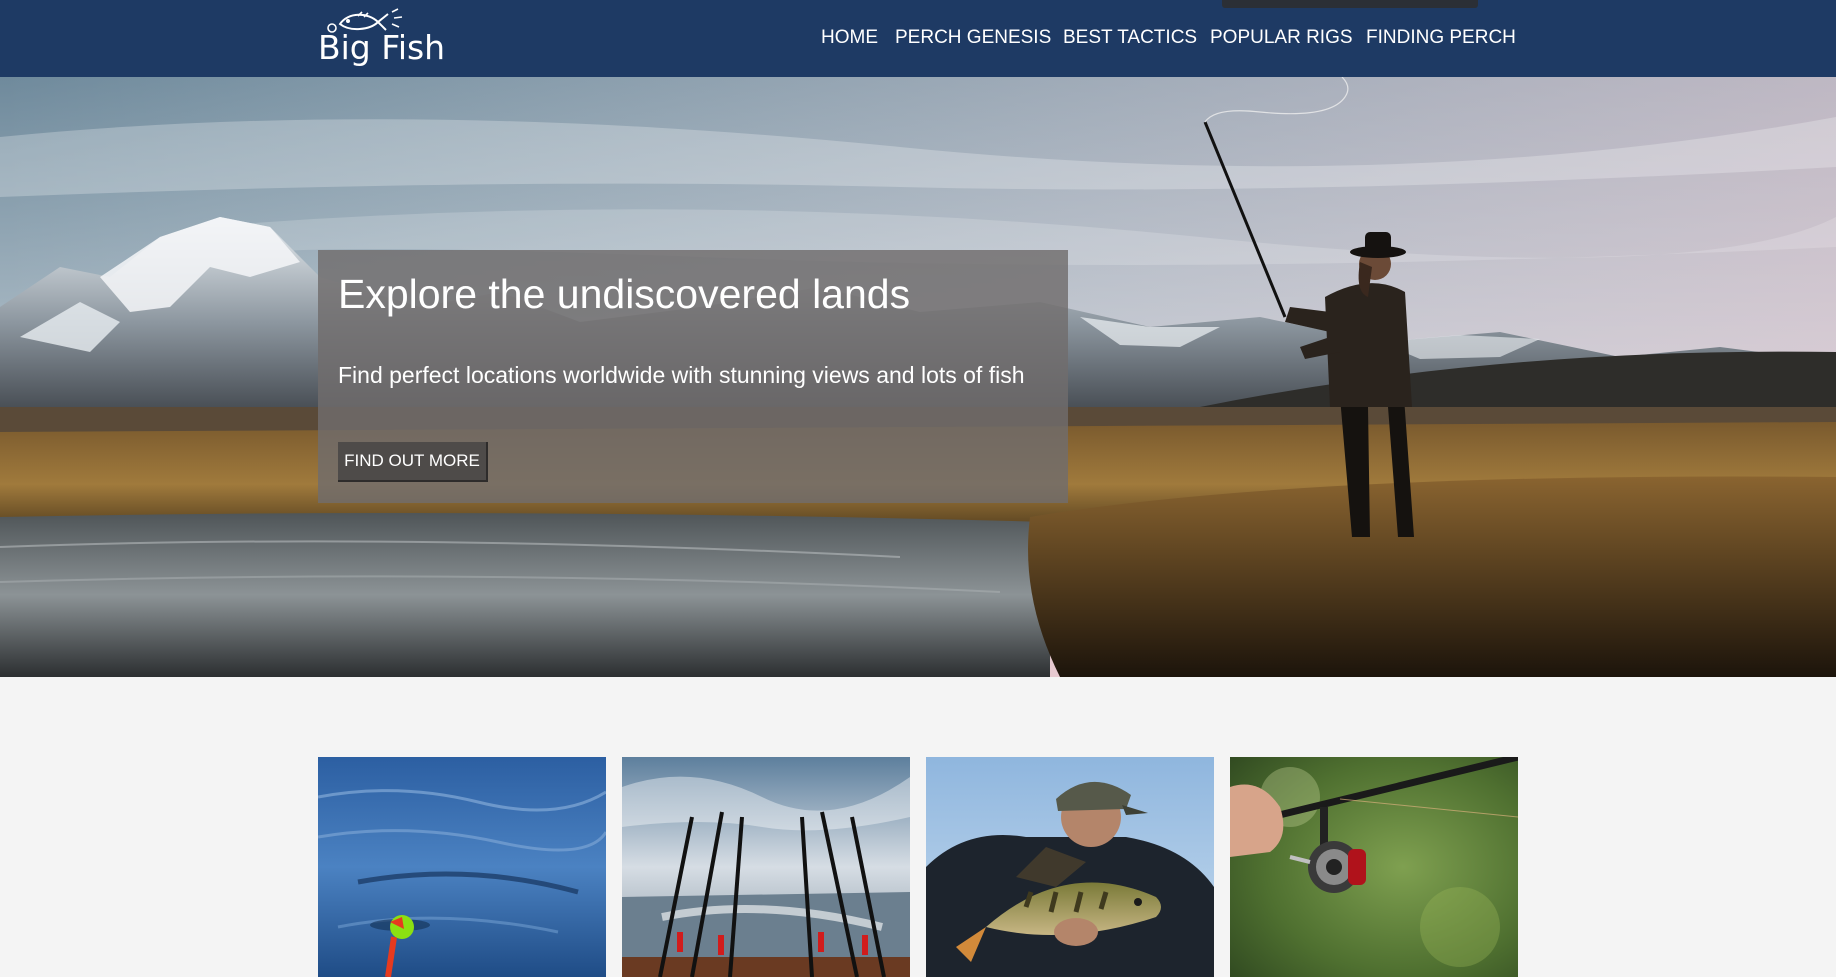 Image resolution: width=1836 pixels, height=977 pixels. What do you see at coordinates (1281, 38) in the screenshot?
I see `nav-item-popular-rigs: POPULAR RIGS` at bounding box center [1281, 38].